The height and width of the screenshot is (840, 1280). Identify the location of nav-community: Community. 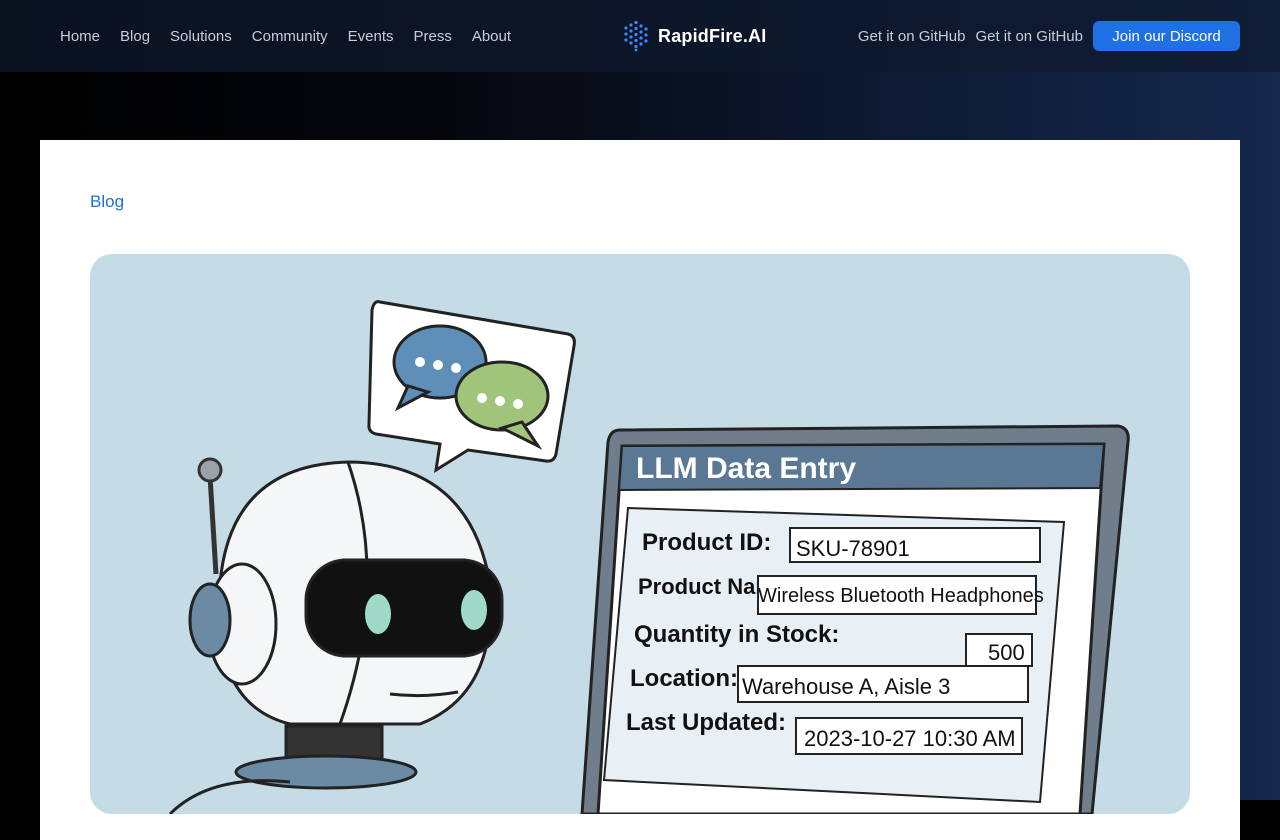
(290, 36).